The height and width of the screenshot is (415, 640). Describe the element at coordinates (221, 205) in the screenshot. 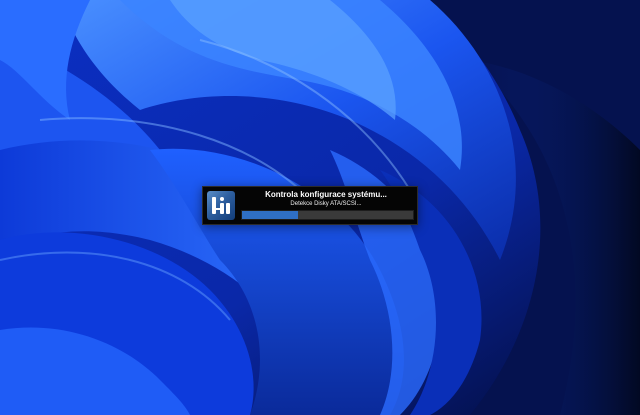

I see `app-logo-icon` at that location.